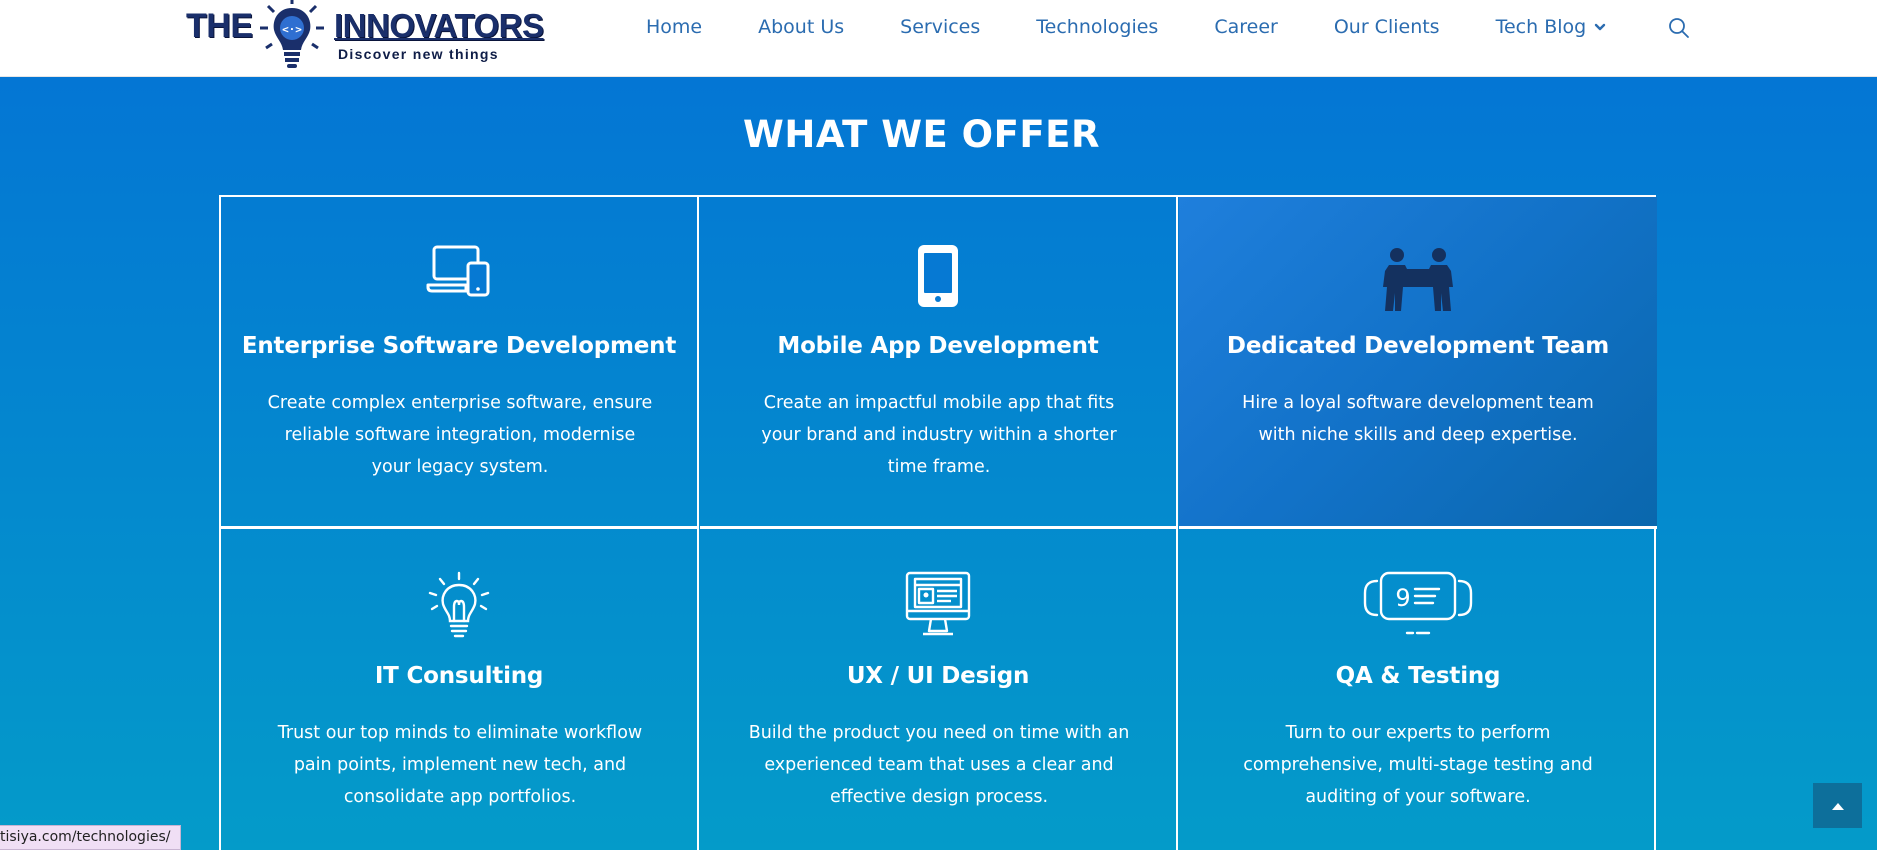 The height and width of the screenshot is (850, 1877). I want to click on card-title: Dedicated Development Team, so click(1418, 346).